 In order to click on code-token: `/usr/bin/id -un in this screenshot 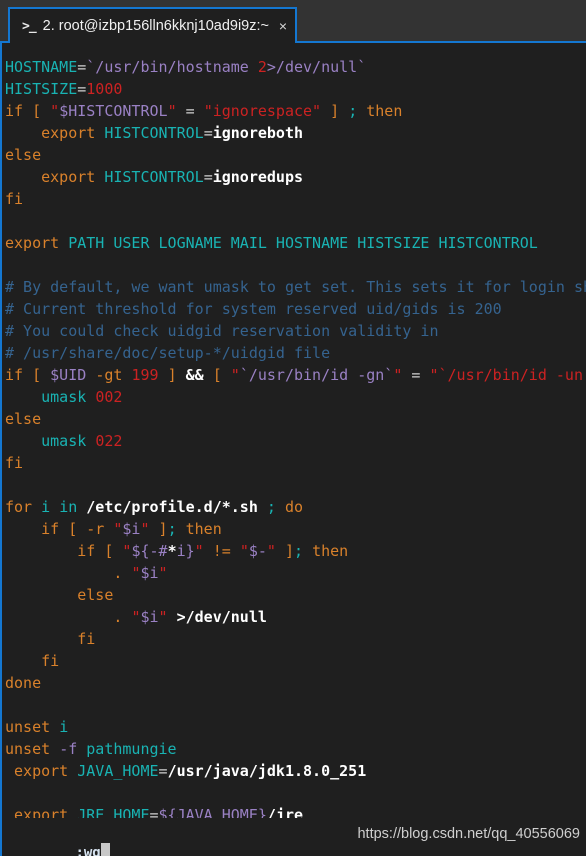, I will do `click(511, 375)`.